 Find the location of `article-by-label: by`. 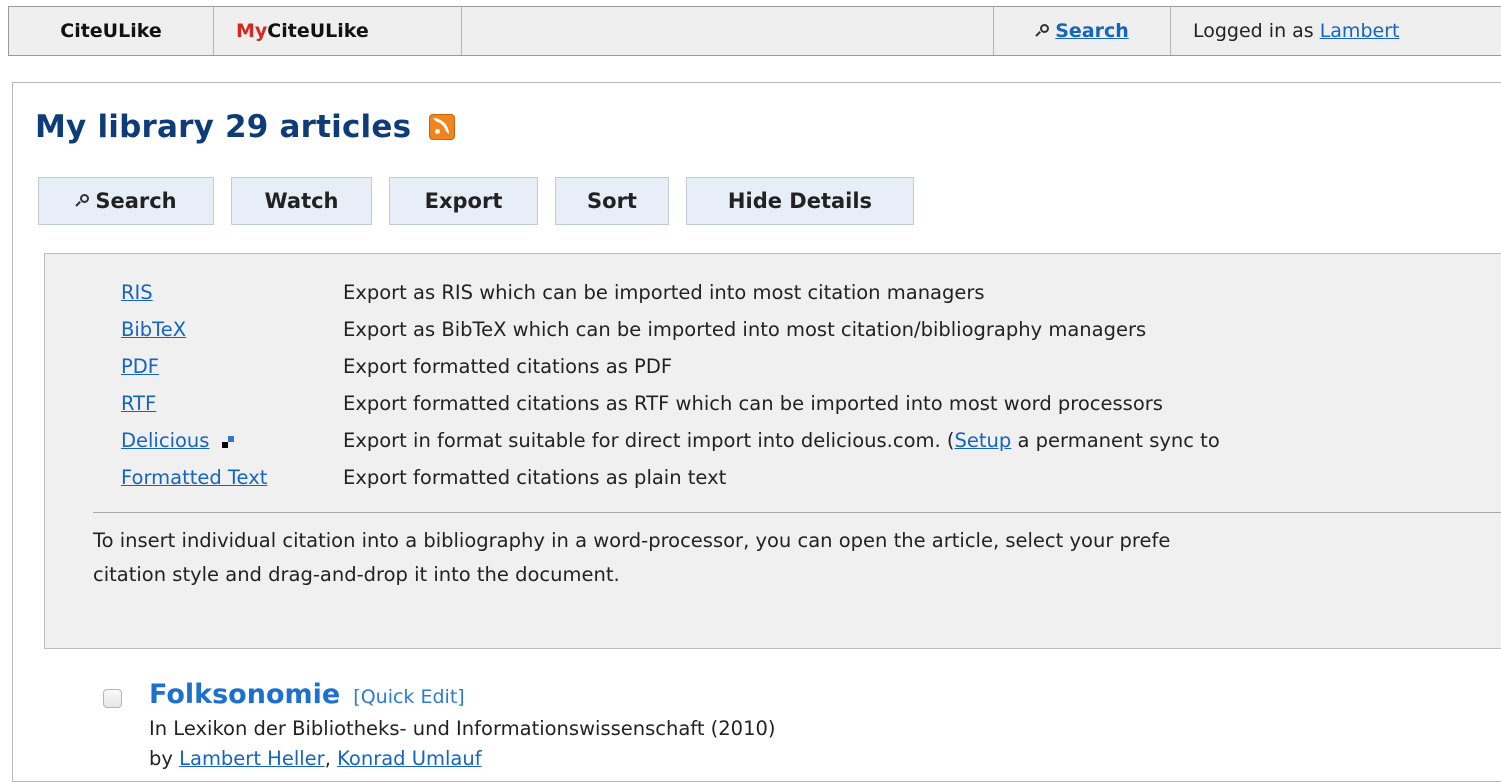

article-by-label: by is located at coordinates (161, 758).